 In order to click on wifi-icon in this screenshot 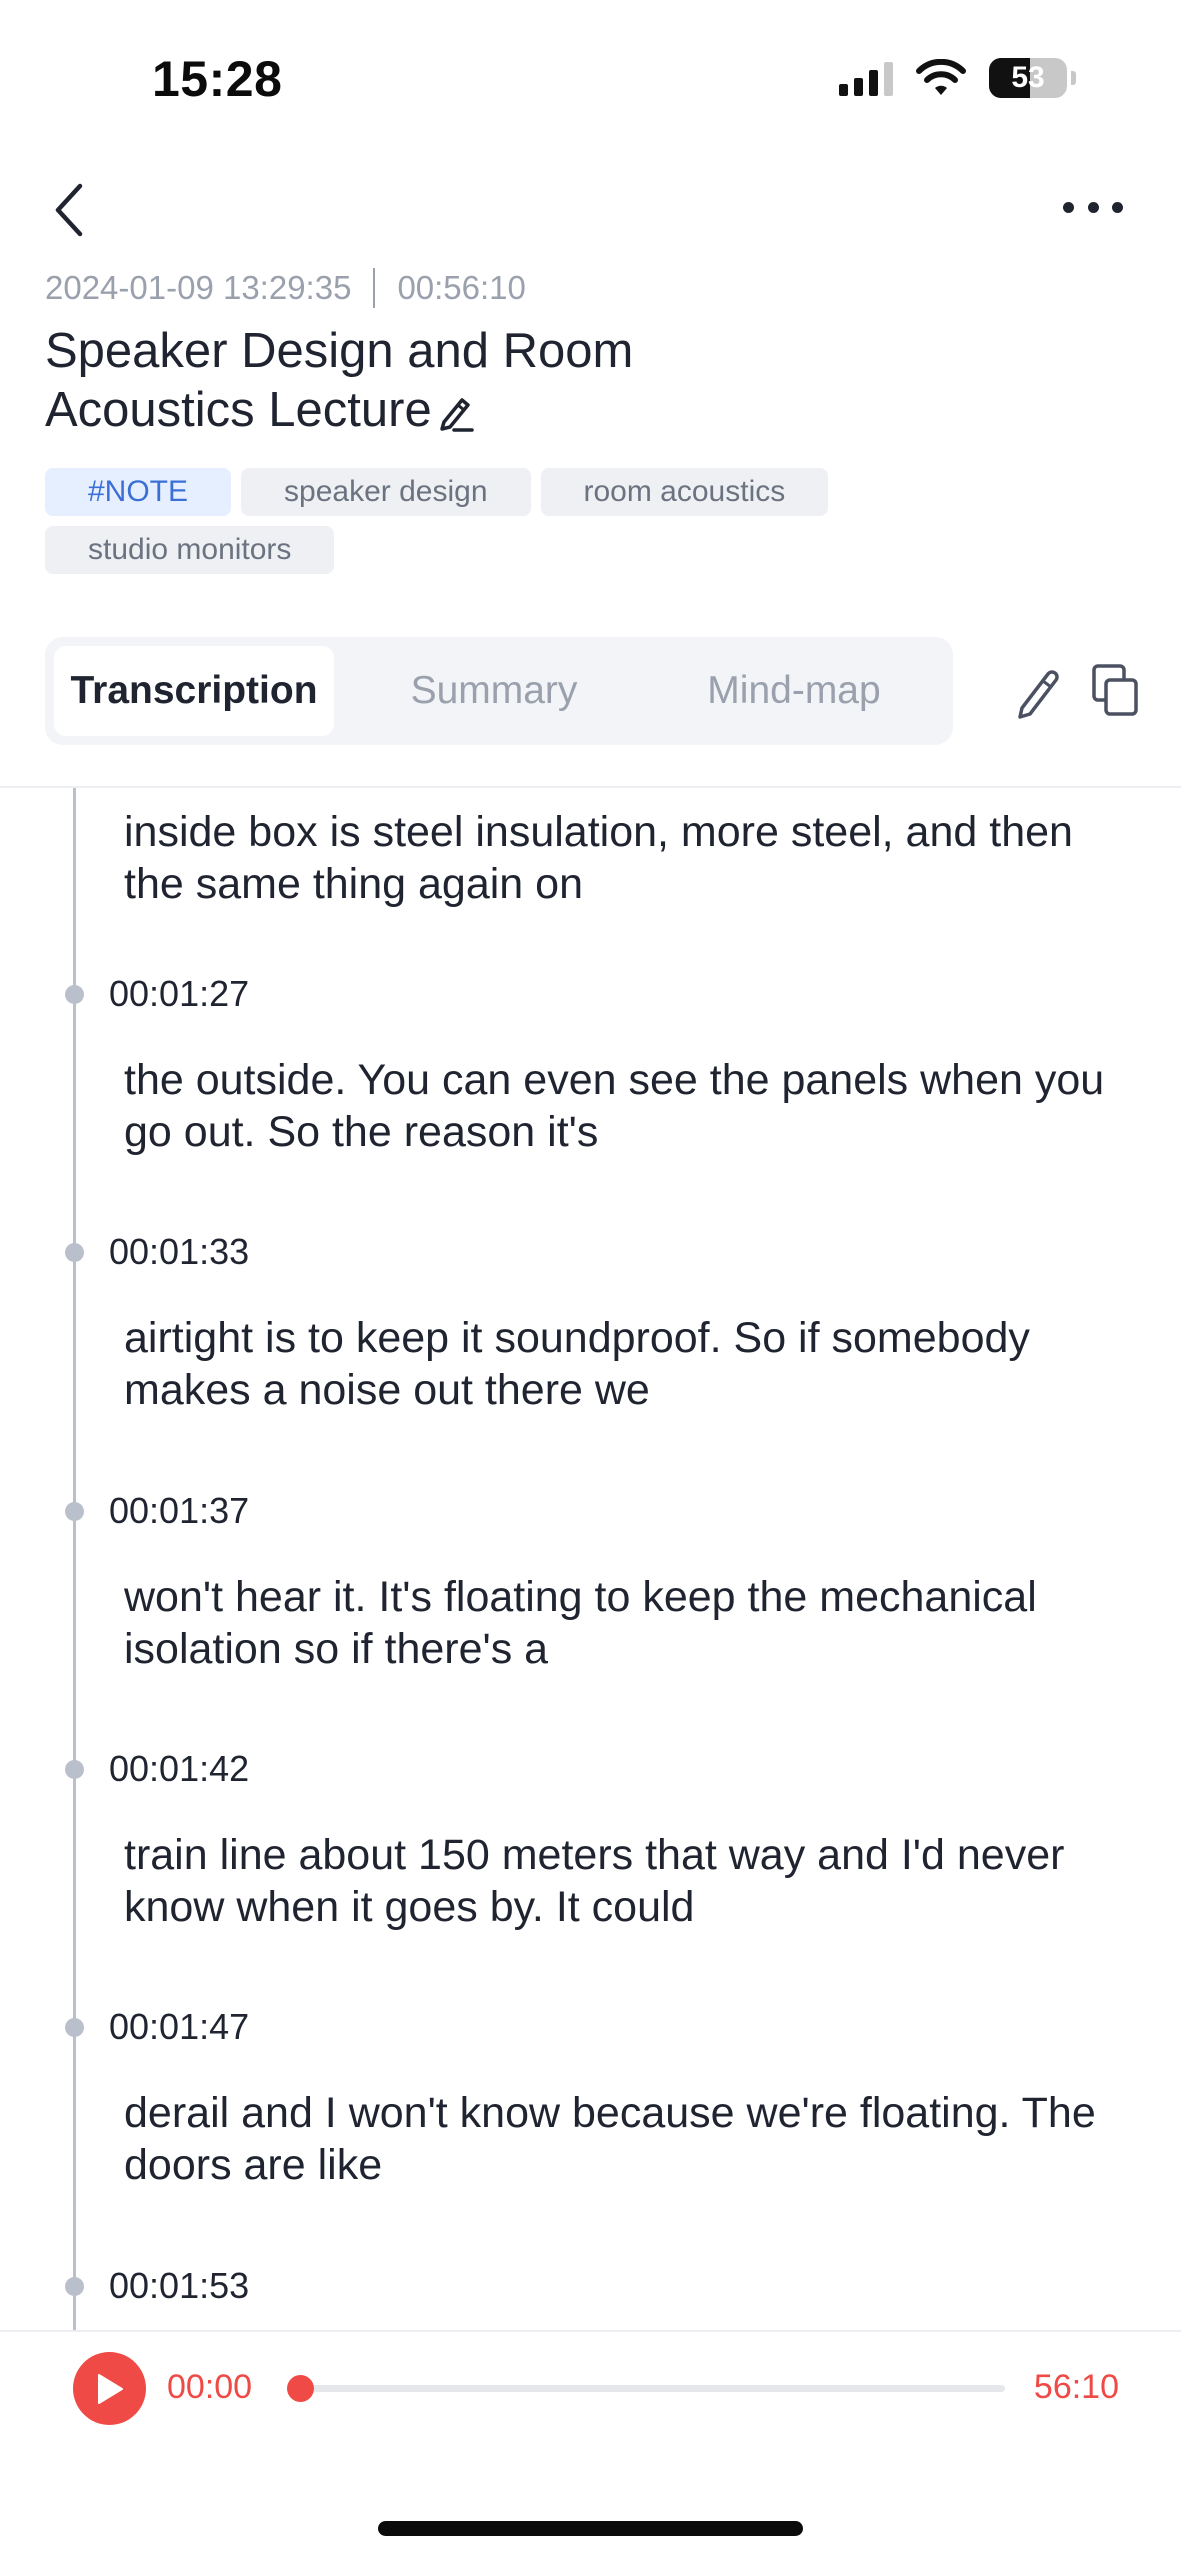, I will do `click(941, 77)`.